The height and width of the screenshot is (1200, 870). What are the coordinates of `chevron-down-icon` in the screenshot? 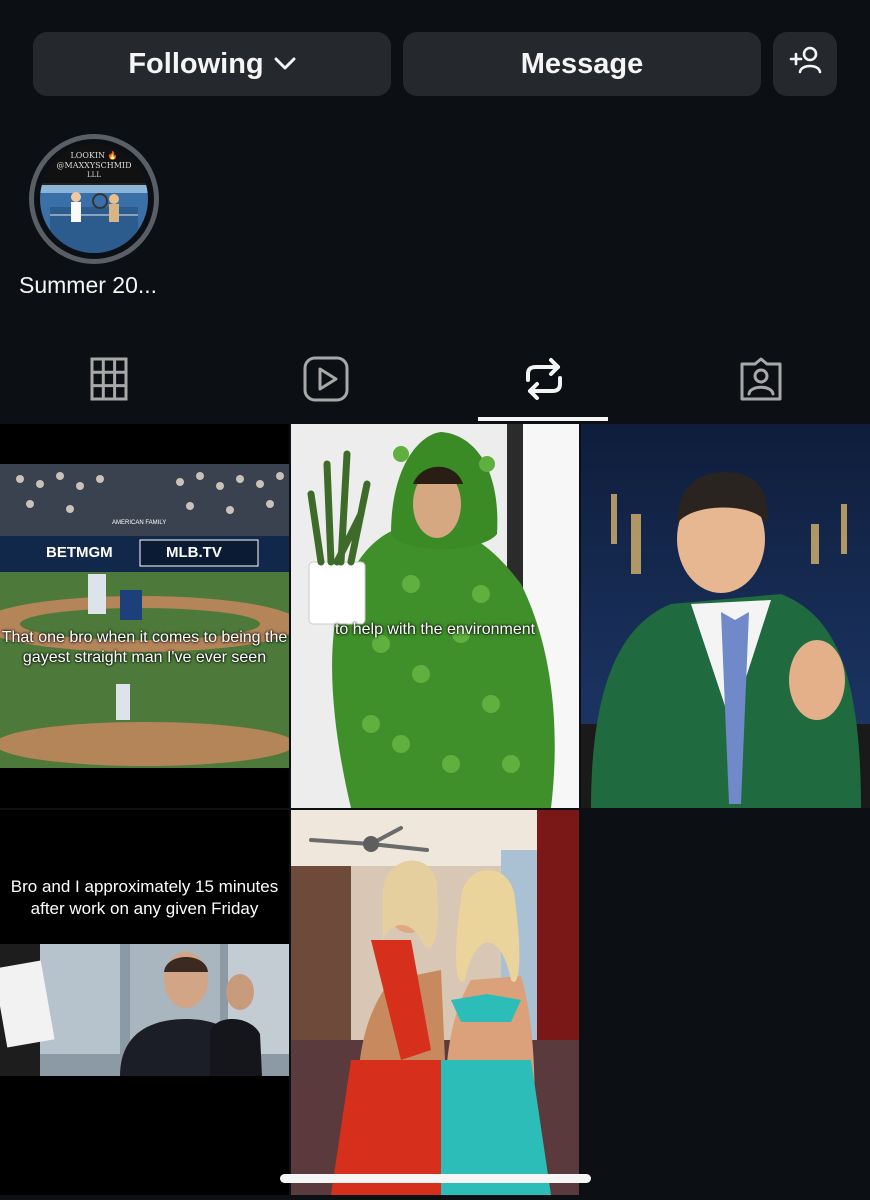 It's located at (285, 64).